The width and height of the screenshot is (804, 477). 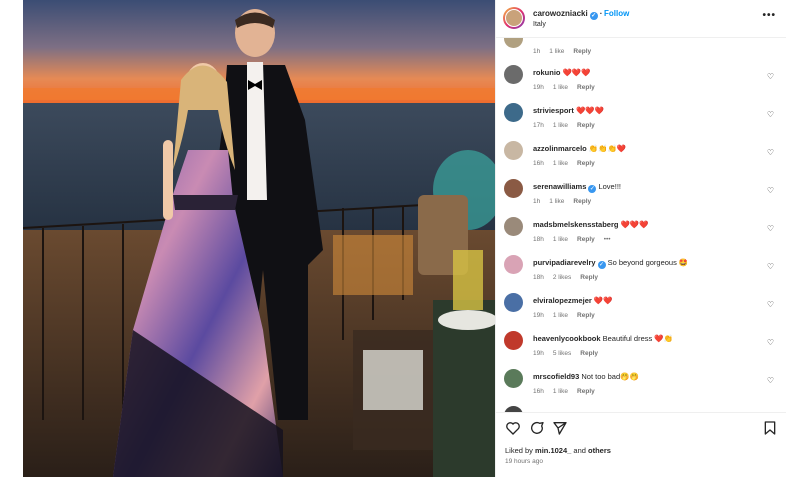 What do you see at coordinates (616, 13) in the screenshot?
I see `follow-button: Follow` at bounding box center [616, 13].